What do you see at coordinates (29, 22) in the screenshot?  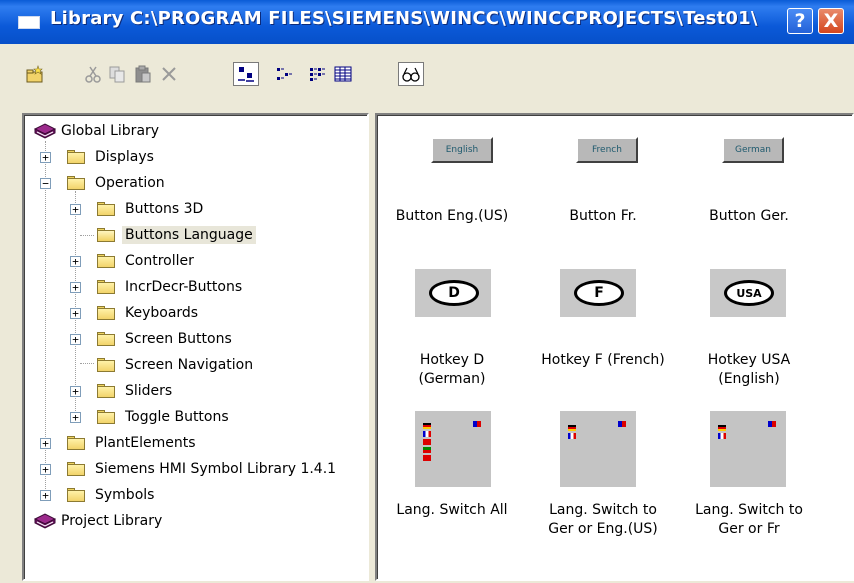 I see `library-window-icon` at bounding box center [29, 22].